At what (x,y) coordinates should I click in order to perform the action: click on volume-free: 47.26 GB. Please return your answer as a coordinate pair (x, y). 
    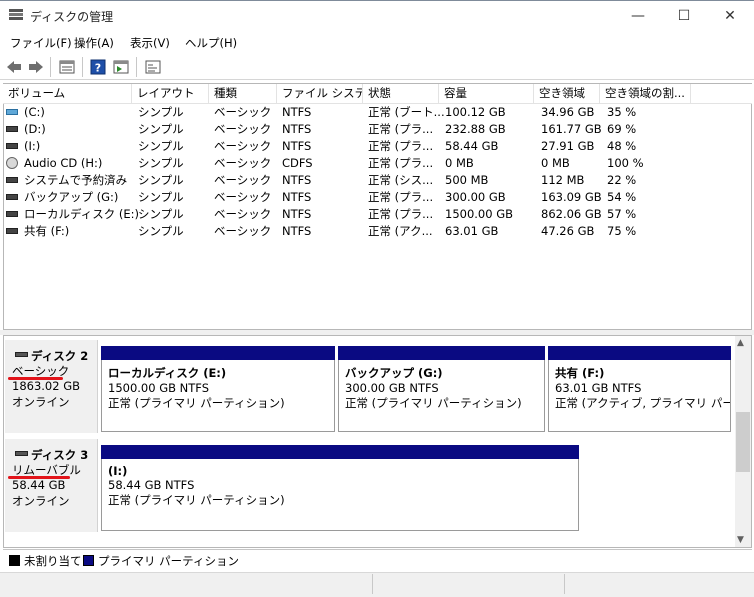
    Looking at the image, I should click on (568, 231).